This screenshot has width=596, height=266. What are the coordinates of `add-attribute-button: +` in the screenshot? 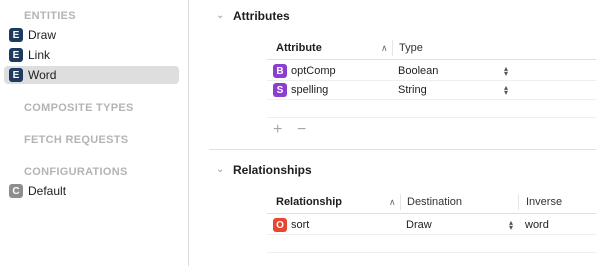 It's located at (277, 130).